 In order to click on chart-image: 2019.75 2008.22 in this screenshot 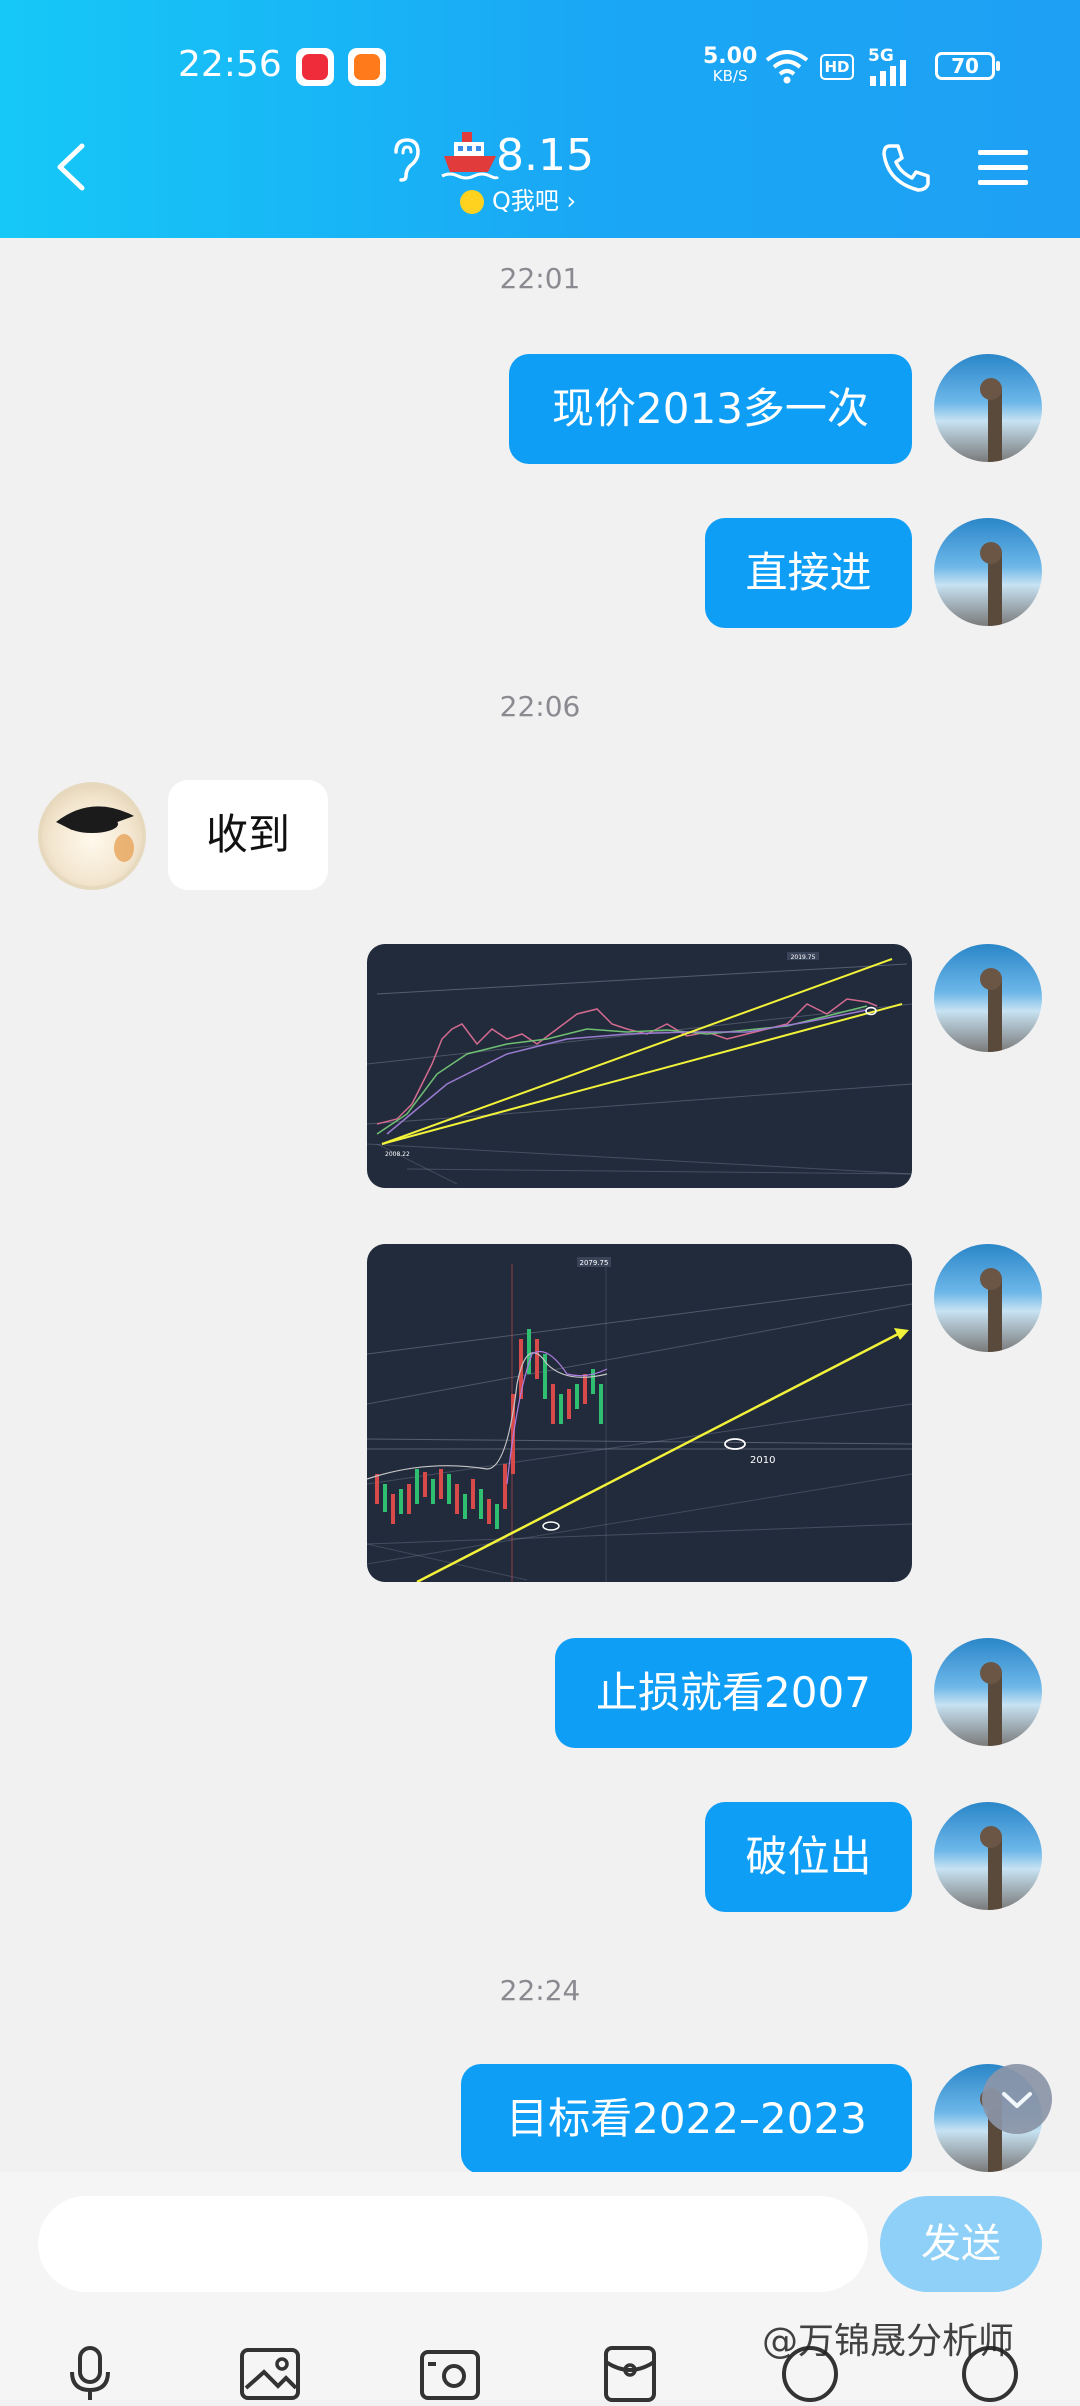, I will do `click(639, 1066)`.